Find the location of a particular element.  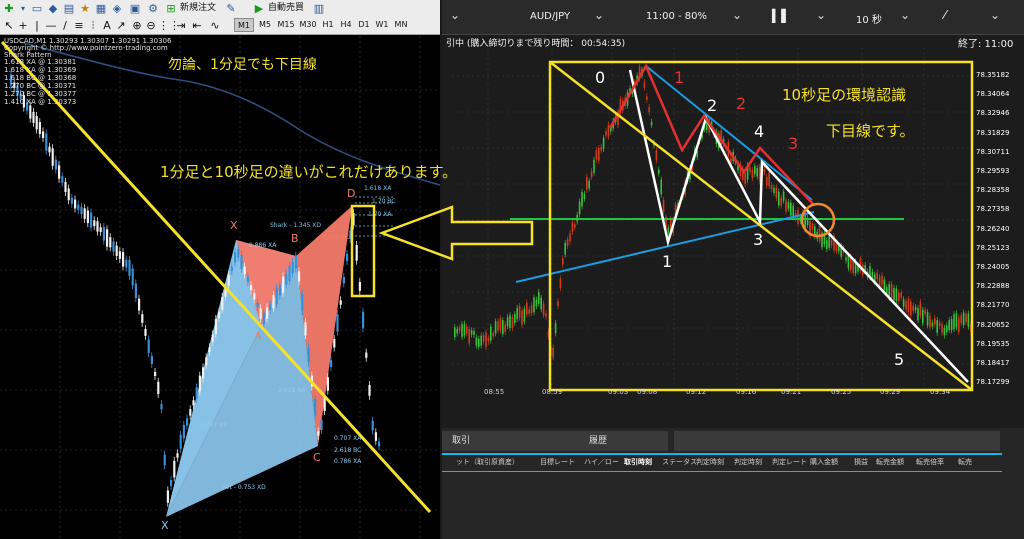

crosshair-icon: + is located at coordinates (23, 25).